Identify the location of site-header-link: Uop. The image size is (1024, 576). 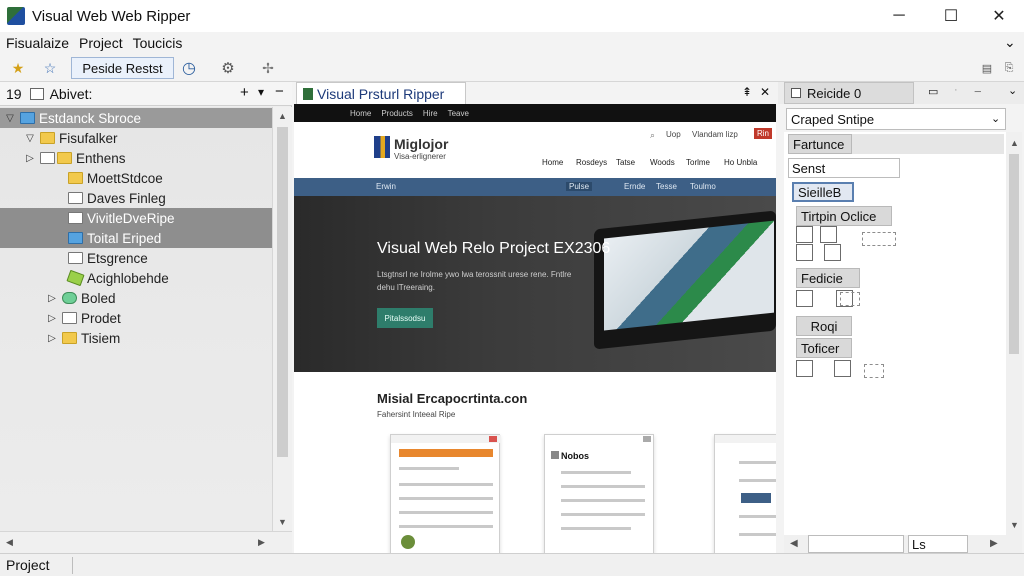
(673, 134).